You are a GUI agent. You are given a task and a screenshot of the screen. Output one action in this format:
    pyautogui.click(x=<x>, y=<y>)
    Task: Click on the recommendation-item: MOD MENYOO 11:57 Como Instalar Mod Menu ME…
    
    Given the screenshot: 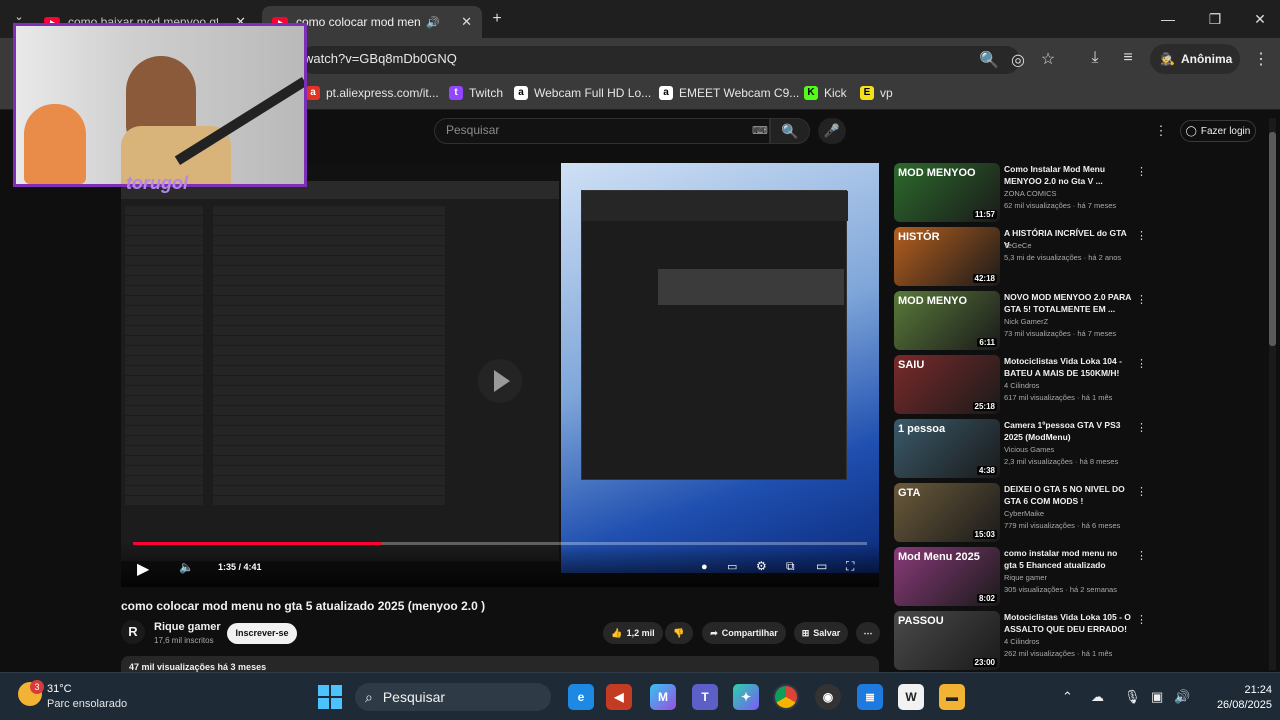 What is the action you would take?
    pyautogui.click(x=1079, y=193)
    